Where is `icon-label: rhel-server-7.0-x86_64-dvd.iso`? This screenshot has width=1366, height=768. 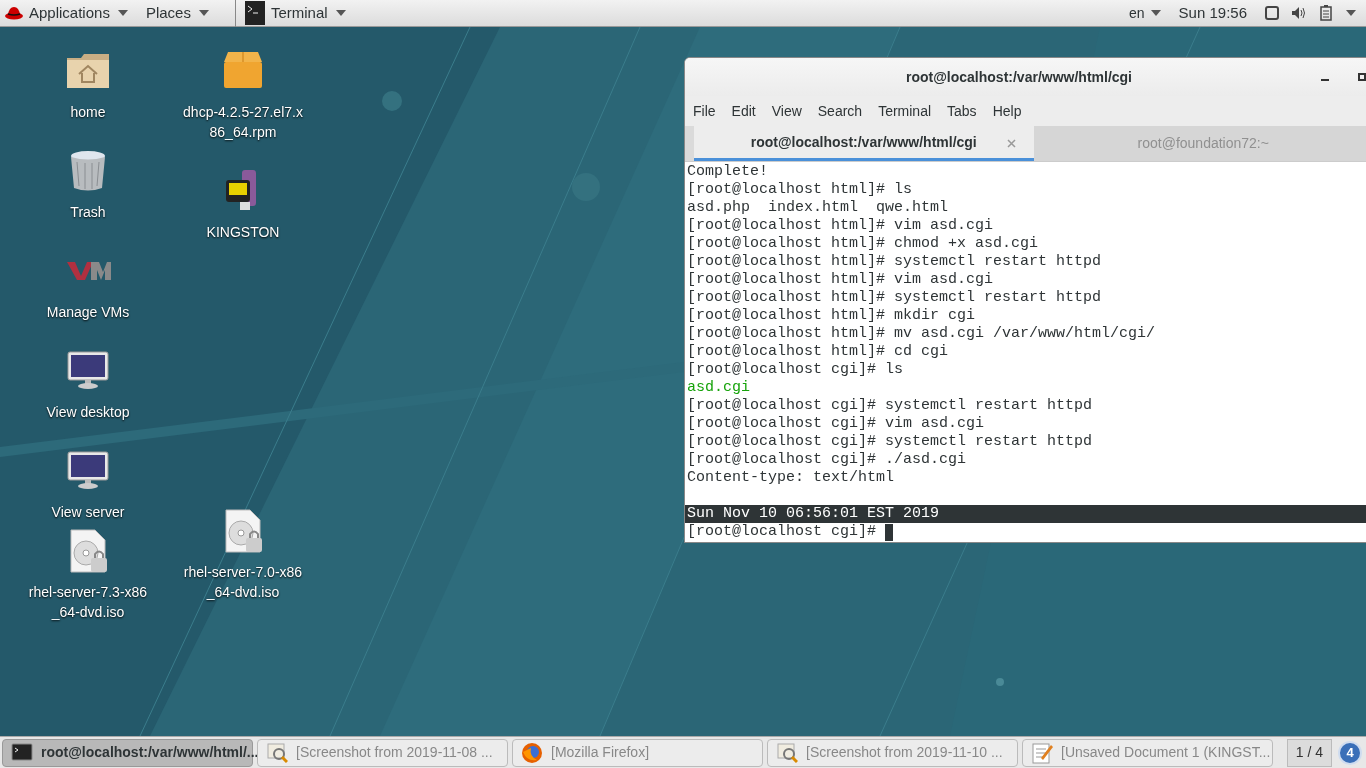
icon-label: rhel-server-7.0-x86_64-dvd.iso is located at coordinates (243, 582).